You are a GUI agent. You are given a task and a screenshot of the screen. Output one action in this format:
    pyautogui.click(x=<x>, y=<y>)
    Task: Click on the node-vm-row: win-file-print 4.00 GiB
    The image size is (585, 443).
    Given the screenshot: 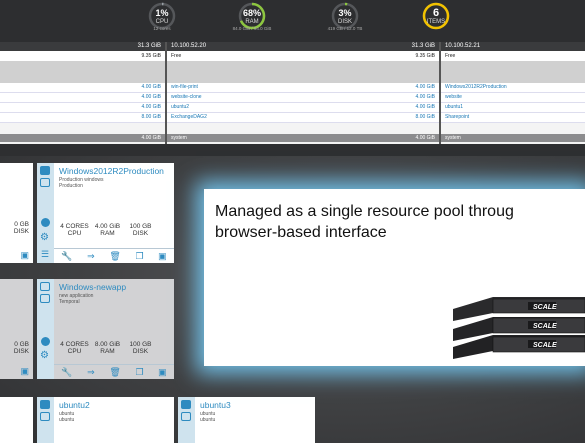 What is the action you would take?
    pyautogui.click(x=303, y=88)
    